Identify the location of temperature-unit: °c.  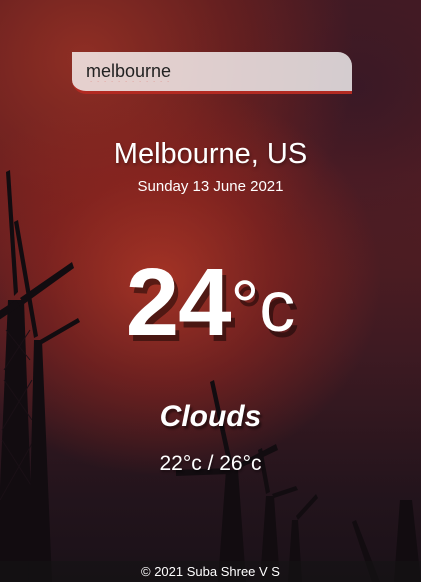
(263, 307).